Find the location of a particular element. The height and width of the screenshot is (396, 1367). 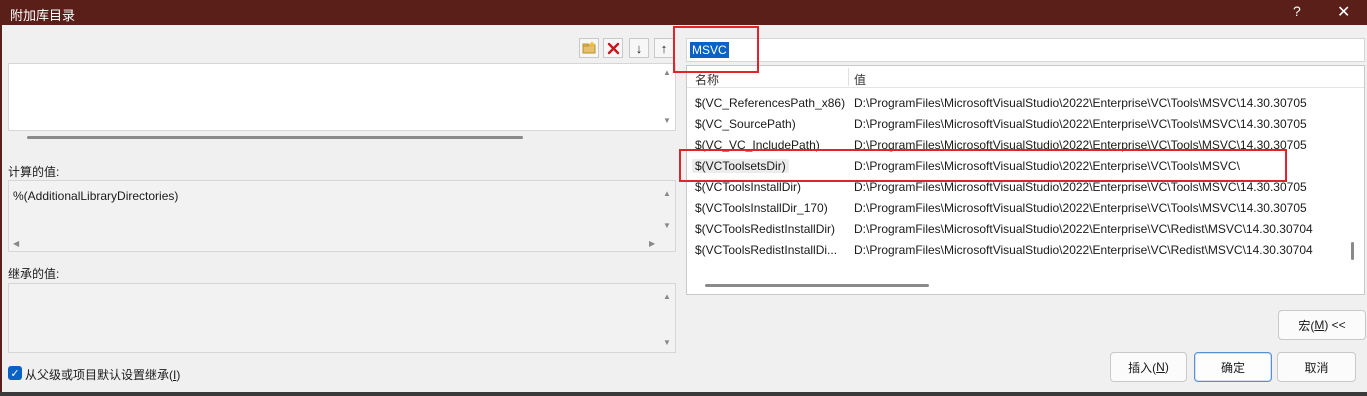

macro-name: $(VC_SourcePath) is located at coordinates (745, 124).